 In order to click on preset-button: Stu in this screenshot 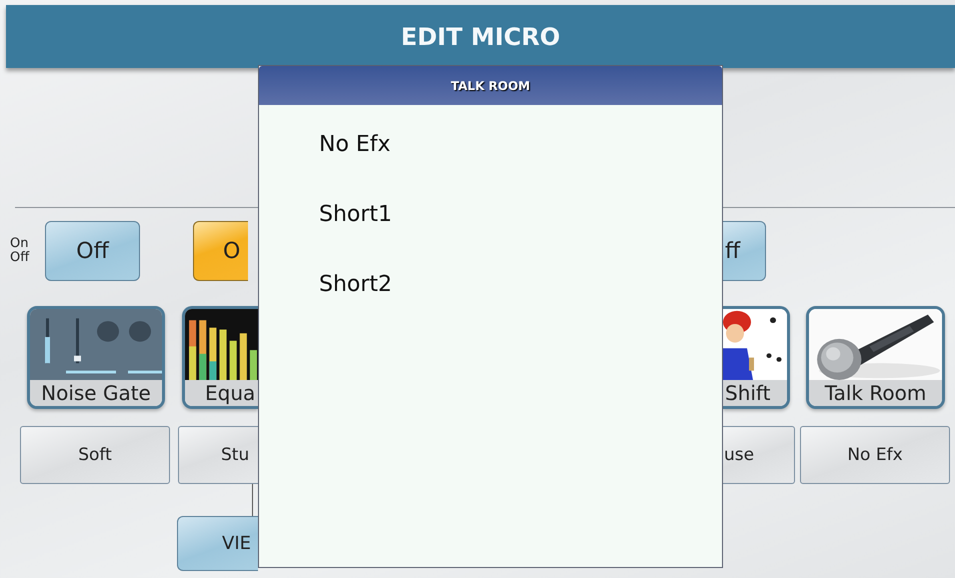, I will do `click(218, 455)`.